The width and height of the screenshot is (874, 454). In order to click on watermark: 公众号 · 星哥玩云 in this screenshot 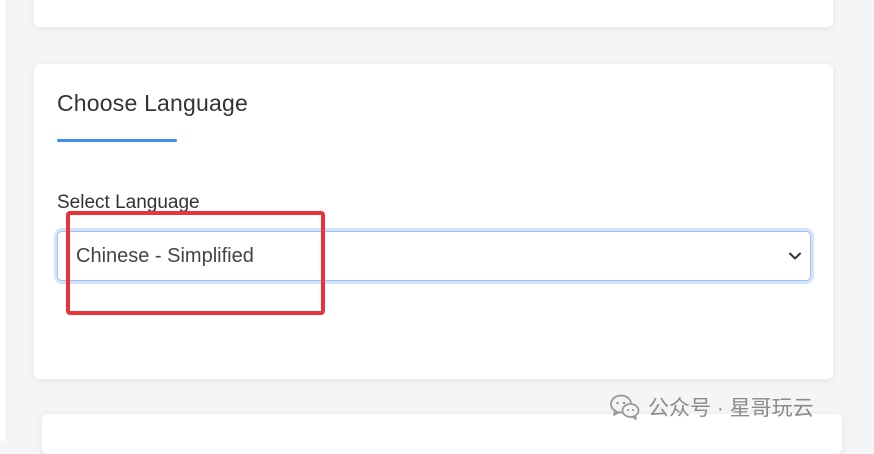, I will do `click(712, 407)`.